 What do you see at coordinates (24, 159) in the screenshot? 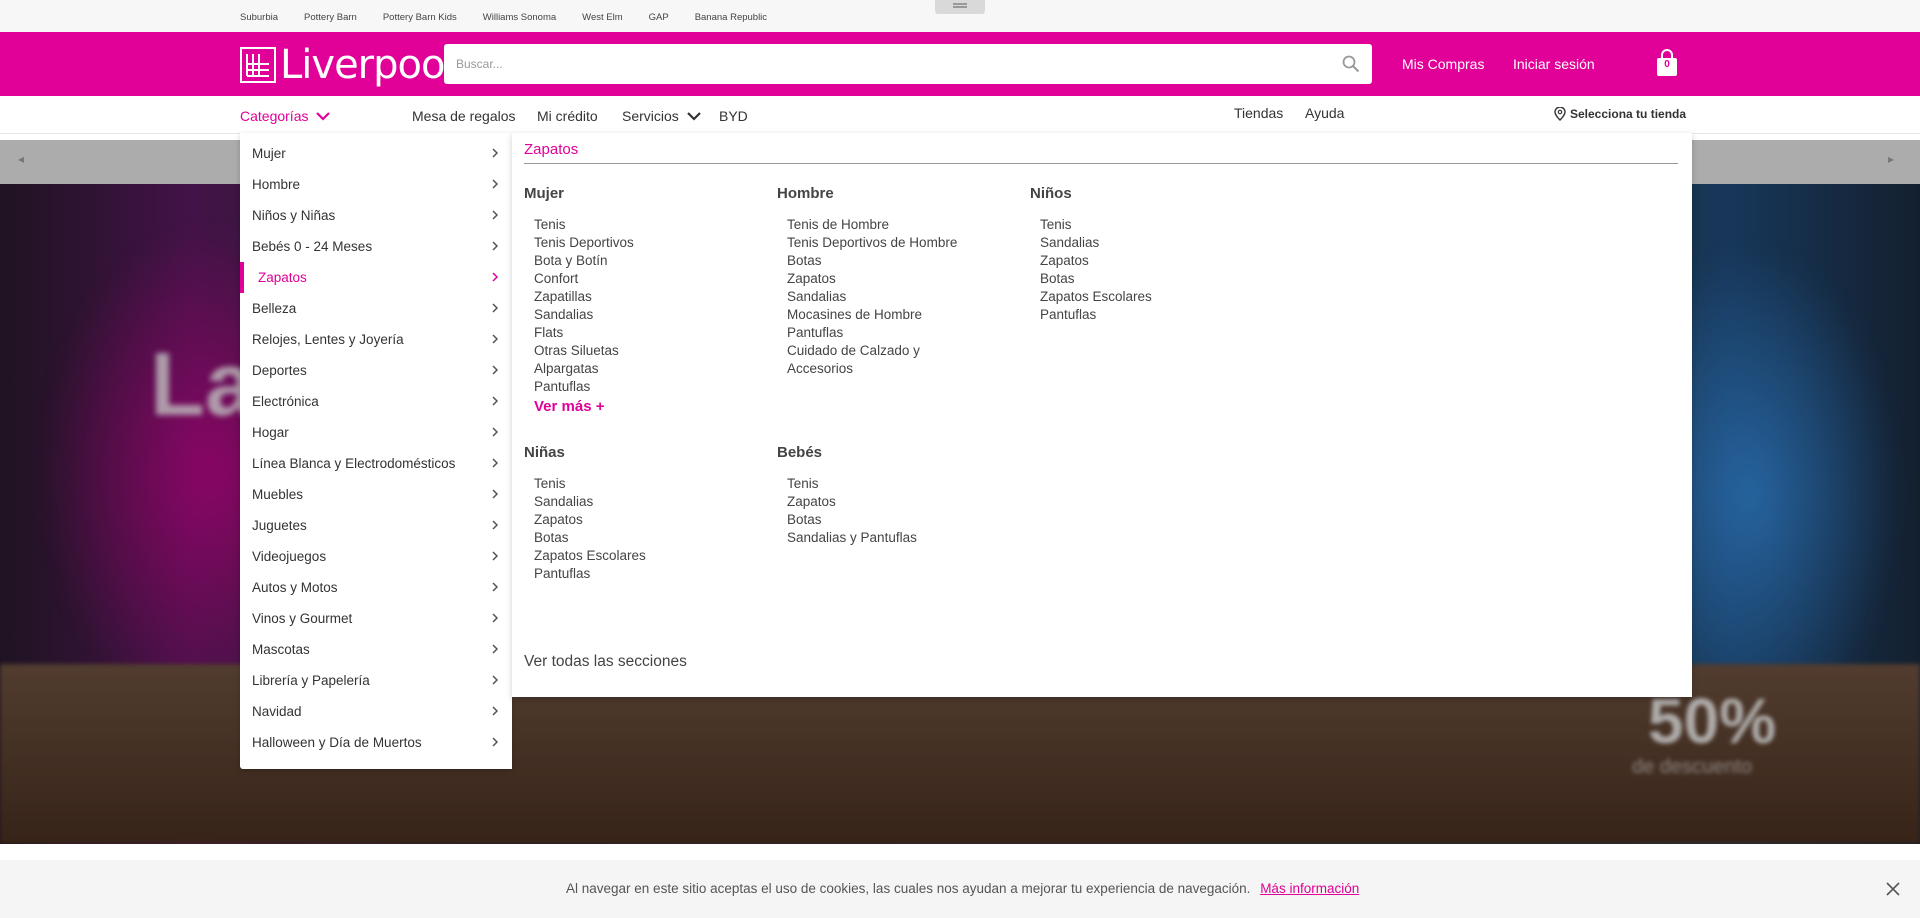
I see `carousel-prev-icon: ◂` at bounding box center [24, 159].